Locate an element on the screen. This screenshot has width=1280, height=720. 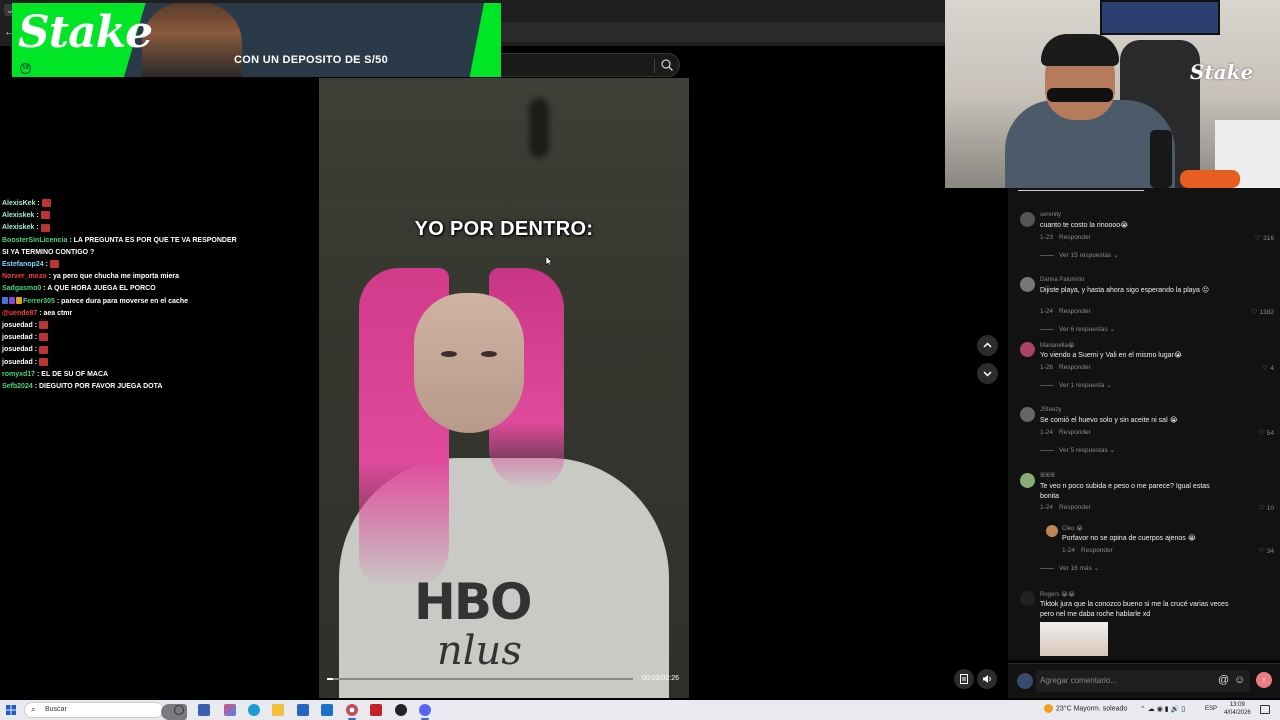
wall-shadow is located at coordinates (539, 128).